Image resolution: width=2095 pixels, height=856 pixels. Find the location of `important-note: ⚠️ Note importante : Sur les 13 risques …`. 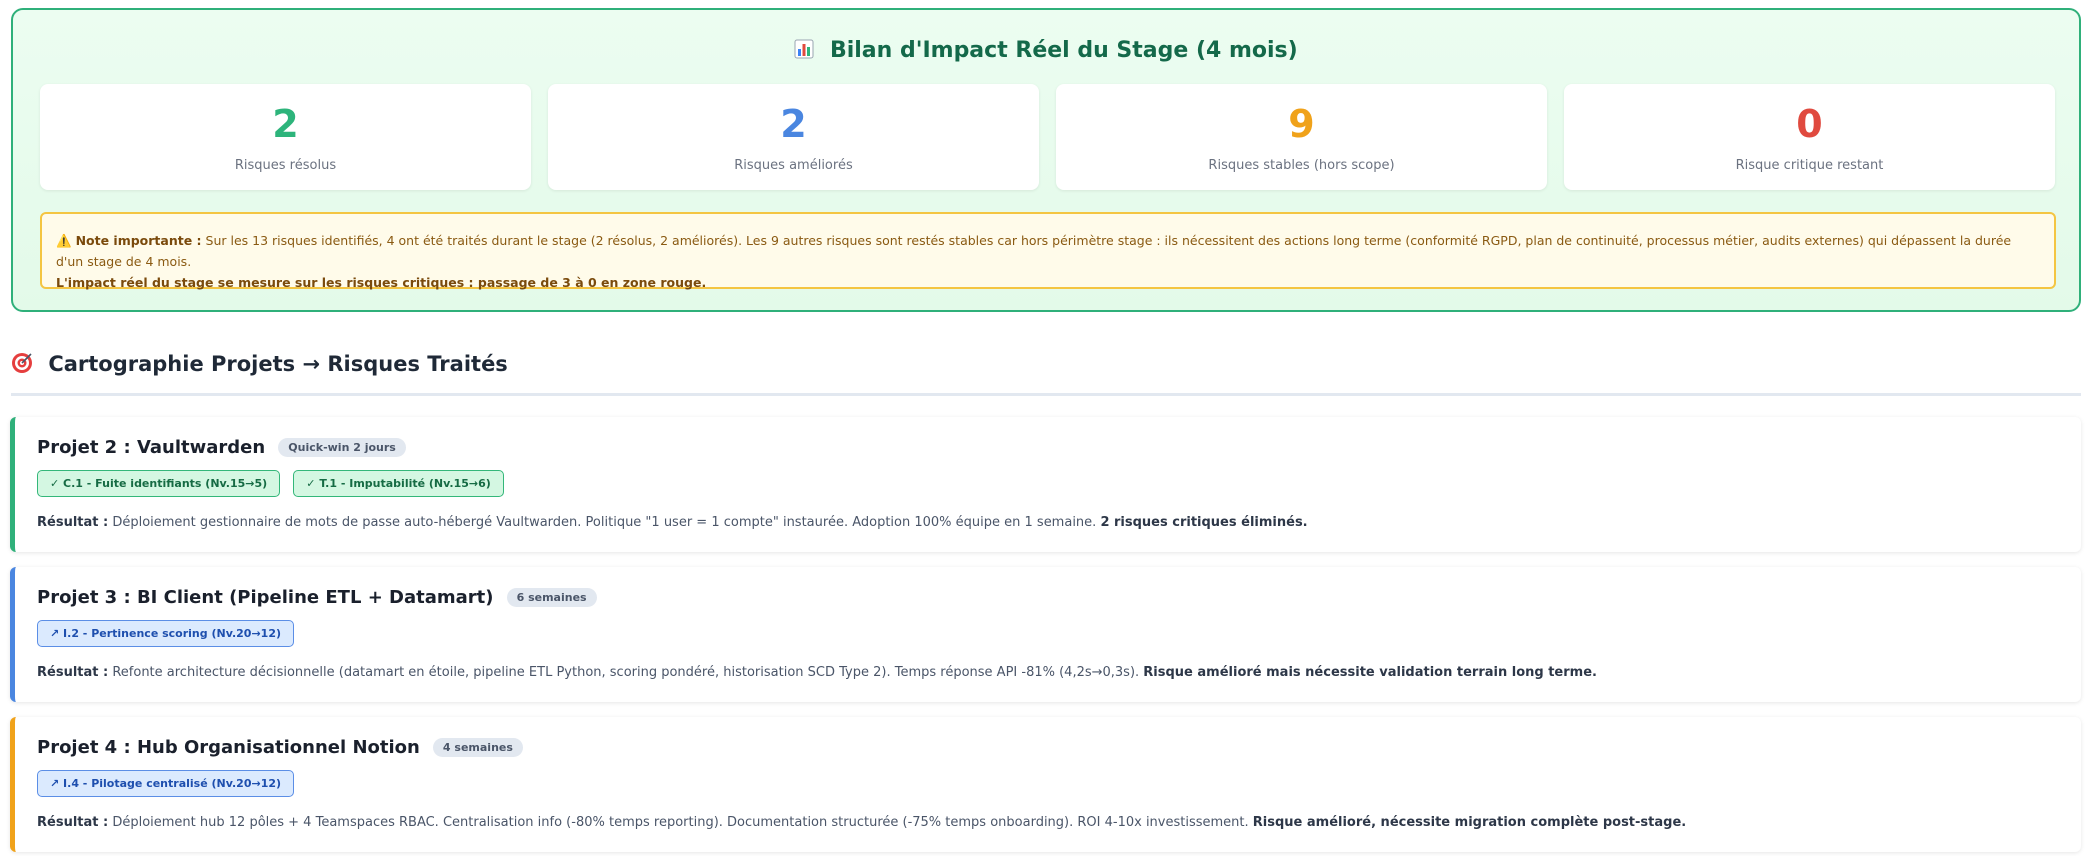

important-note: ⚠️ Note importante : Sur les 13 risques … is located at coordinates (1048, 251).